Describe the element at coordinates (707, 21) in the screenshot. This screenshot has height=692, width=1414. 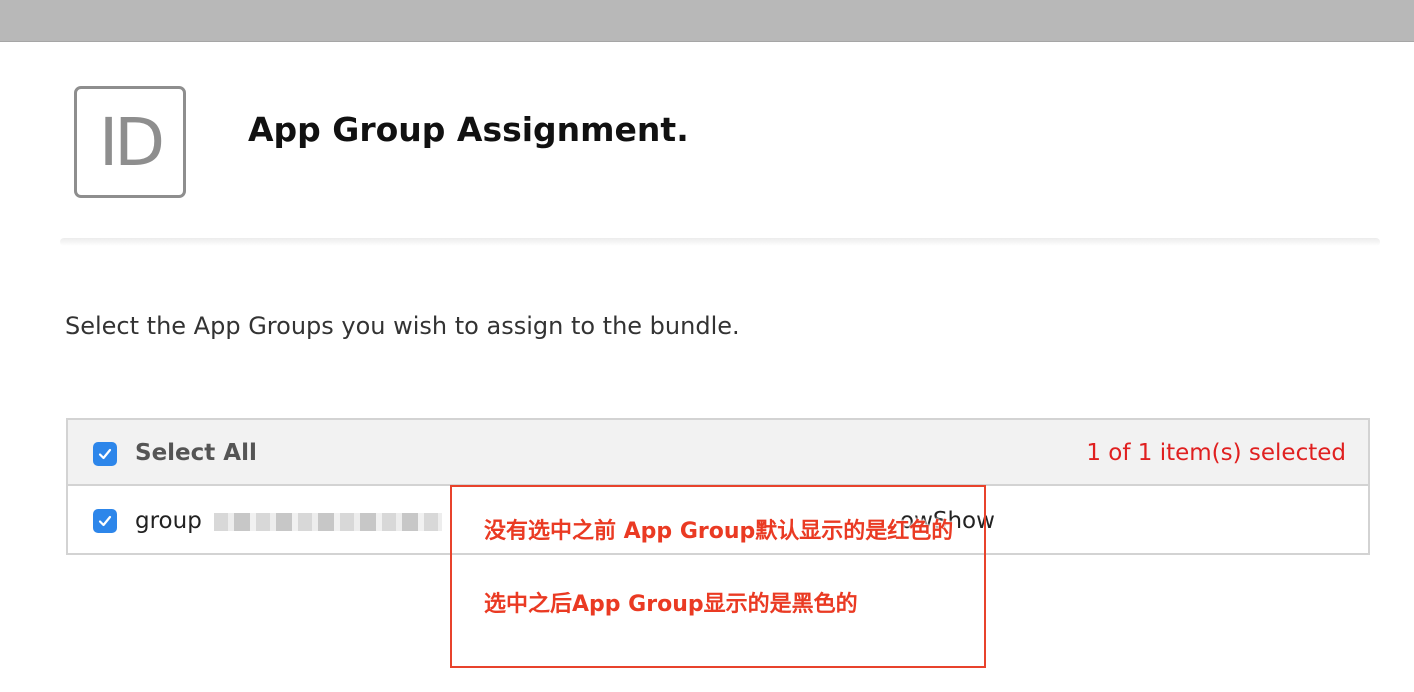
I see `top-bar` at that location.